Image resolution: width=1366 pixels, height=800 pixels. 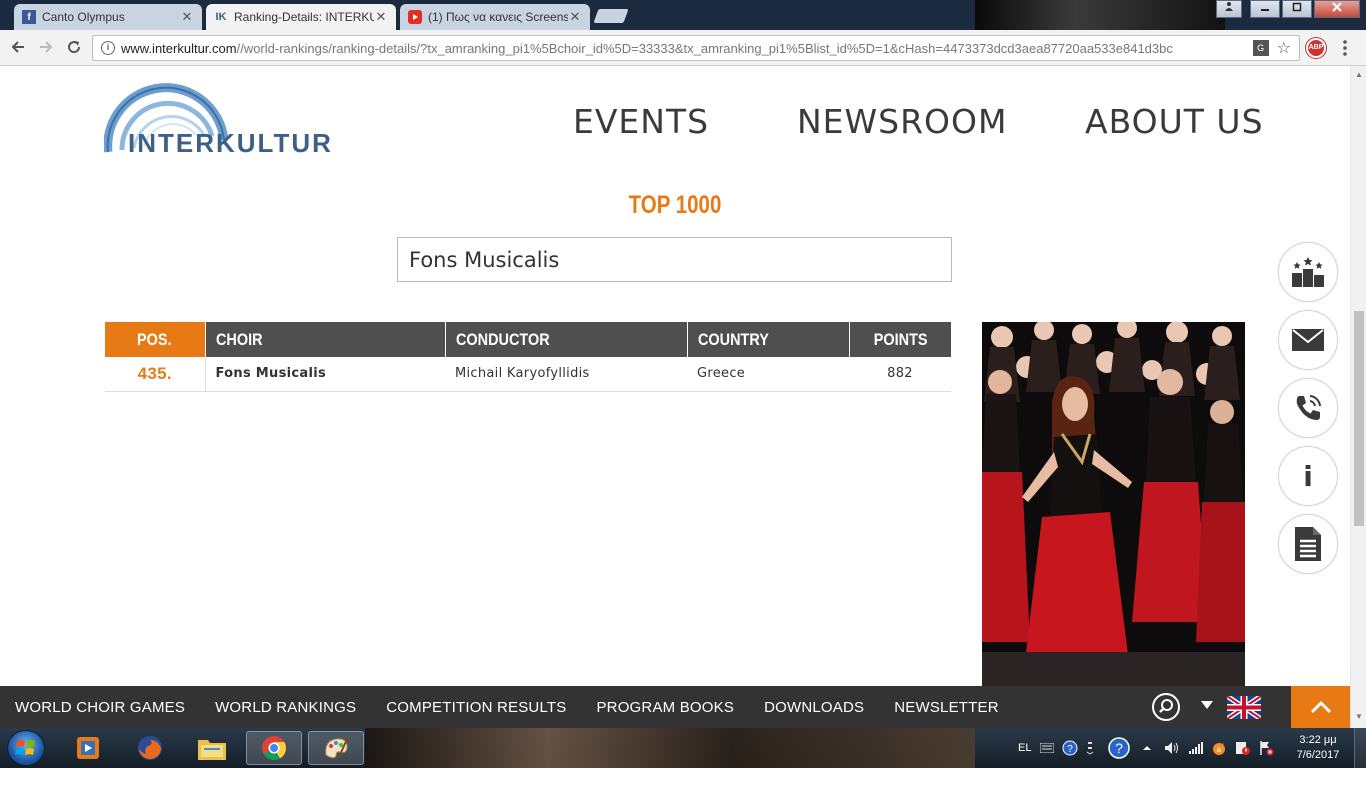 What do you see at coordinates (1359, 74) in the screenshot?
I see `scroll-up-arrow-icon: ▲` at bounding box center [1359, 74].